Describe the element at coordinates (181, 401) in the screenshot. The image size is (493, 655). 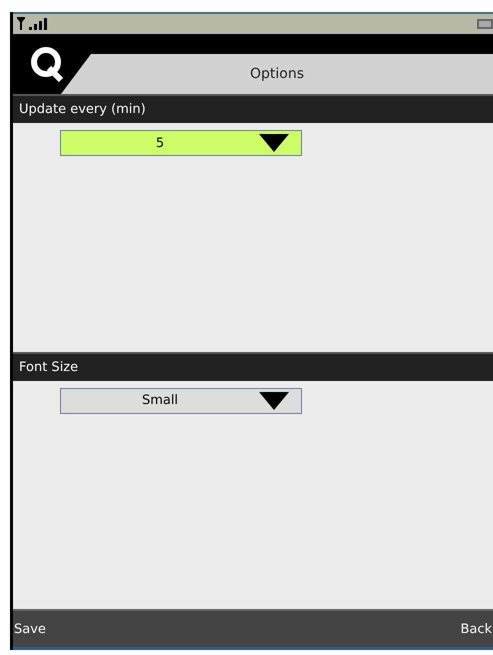
I see `dropdown: Small` at that location.